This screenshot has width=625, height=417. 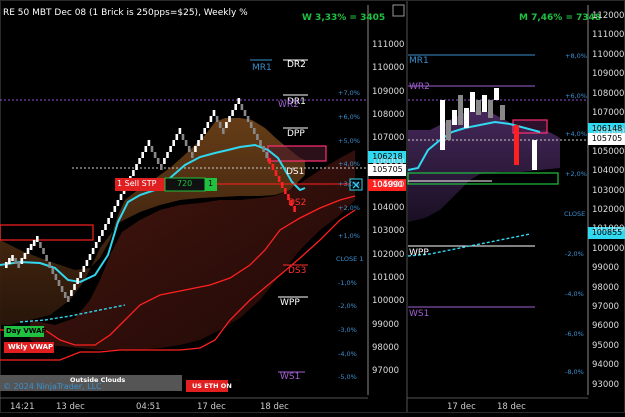 What do you see at coordinates (26, 331) in the screenshot?
I see `day-vwap-label: Day VWAP` at bounding box center [26, 331].